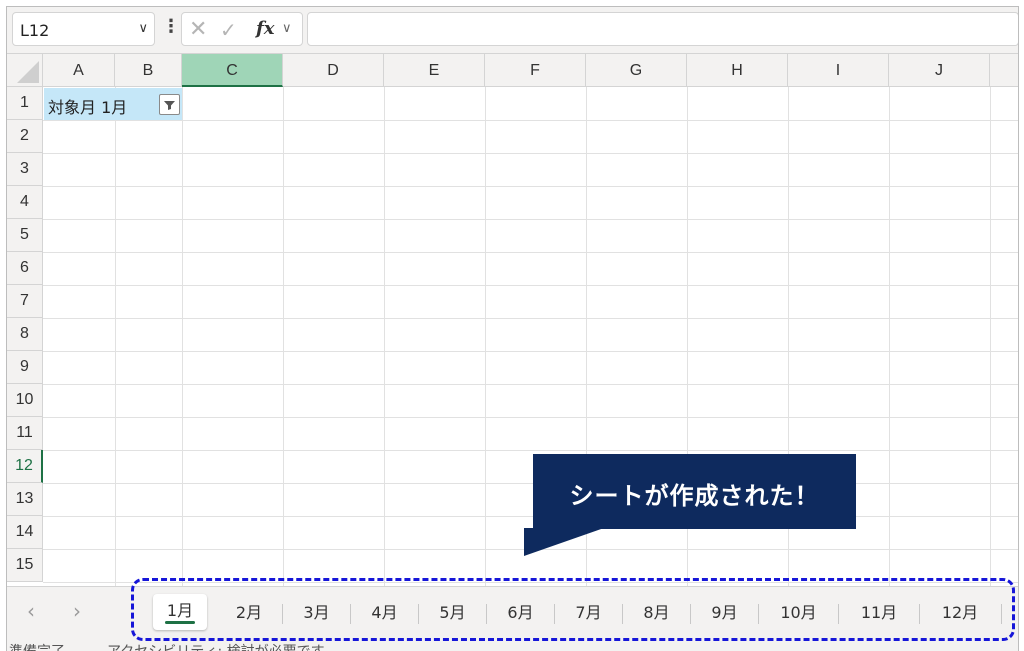 The image size is (1024, 651). Describe the element at coordinates (939, 70) in the screenshot. I see `column-header-j: J` at that location.